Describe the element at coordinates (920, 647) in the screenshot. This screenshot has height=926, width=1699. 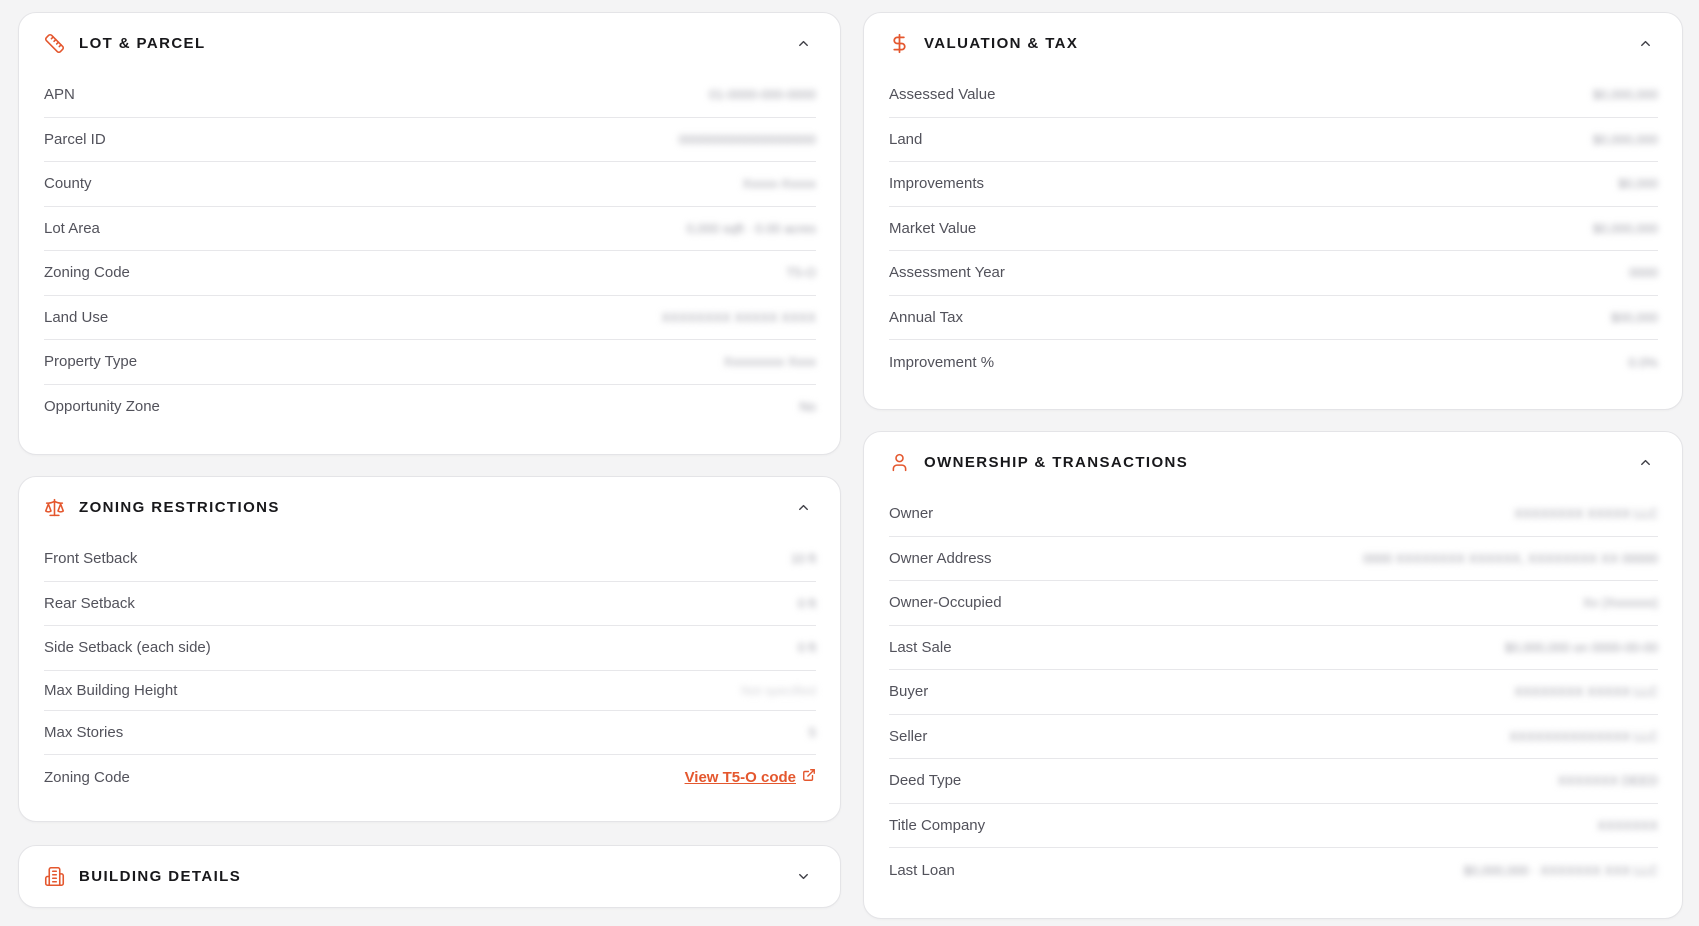
I see `field-label: Last Sale` at that location.